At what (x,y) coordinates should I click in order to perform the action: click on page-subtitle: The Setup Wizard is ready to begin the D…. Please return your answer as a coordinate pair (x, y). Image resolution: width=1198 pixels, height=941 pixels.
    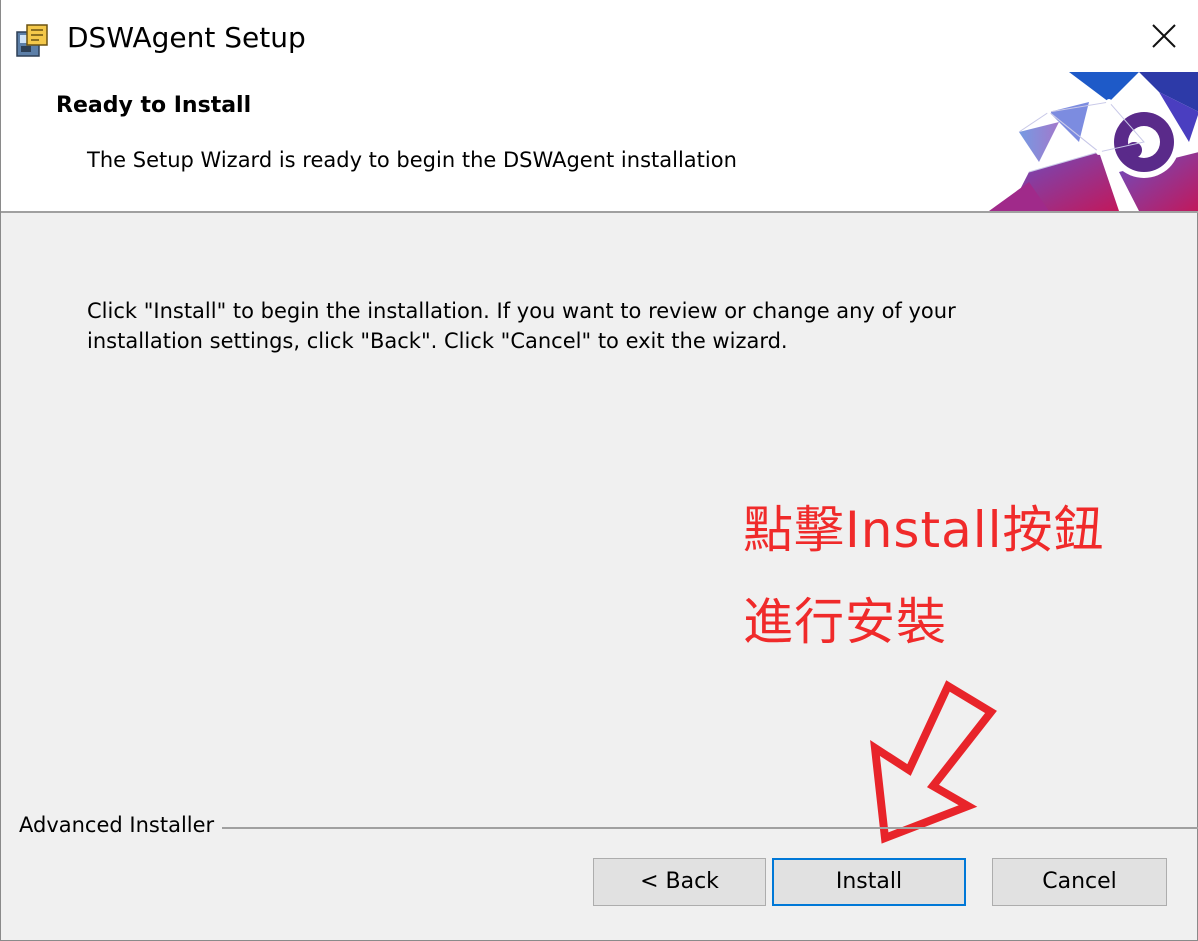
    Looking at the image, I should click on (412, 160).